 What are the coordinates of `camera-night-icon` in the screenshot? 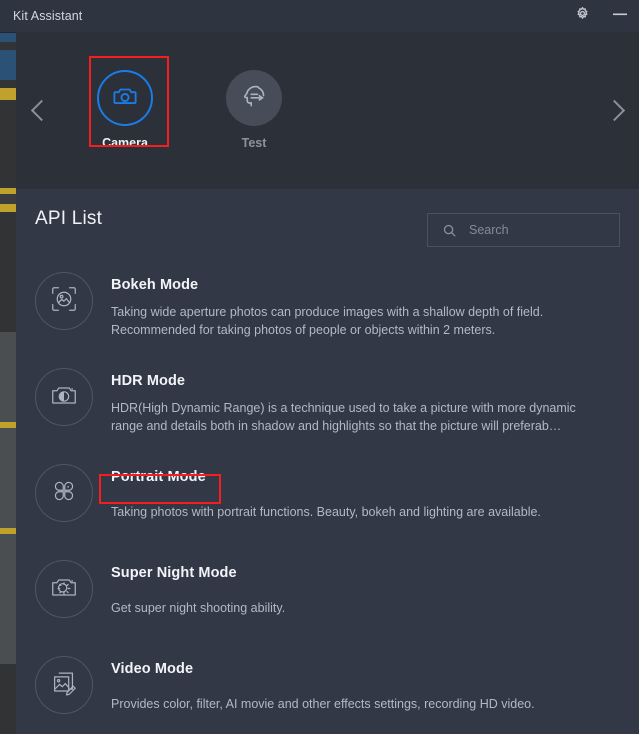 It's located at (64, 589).